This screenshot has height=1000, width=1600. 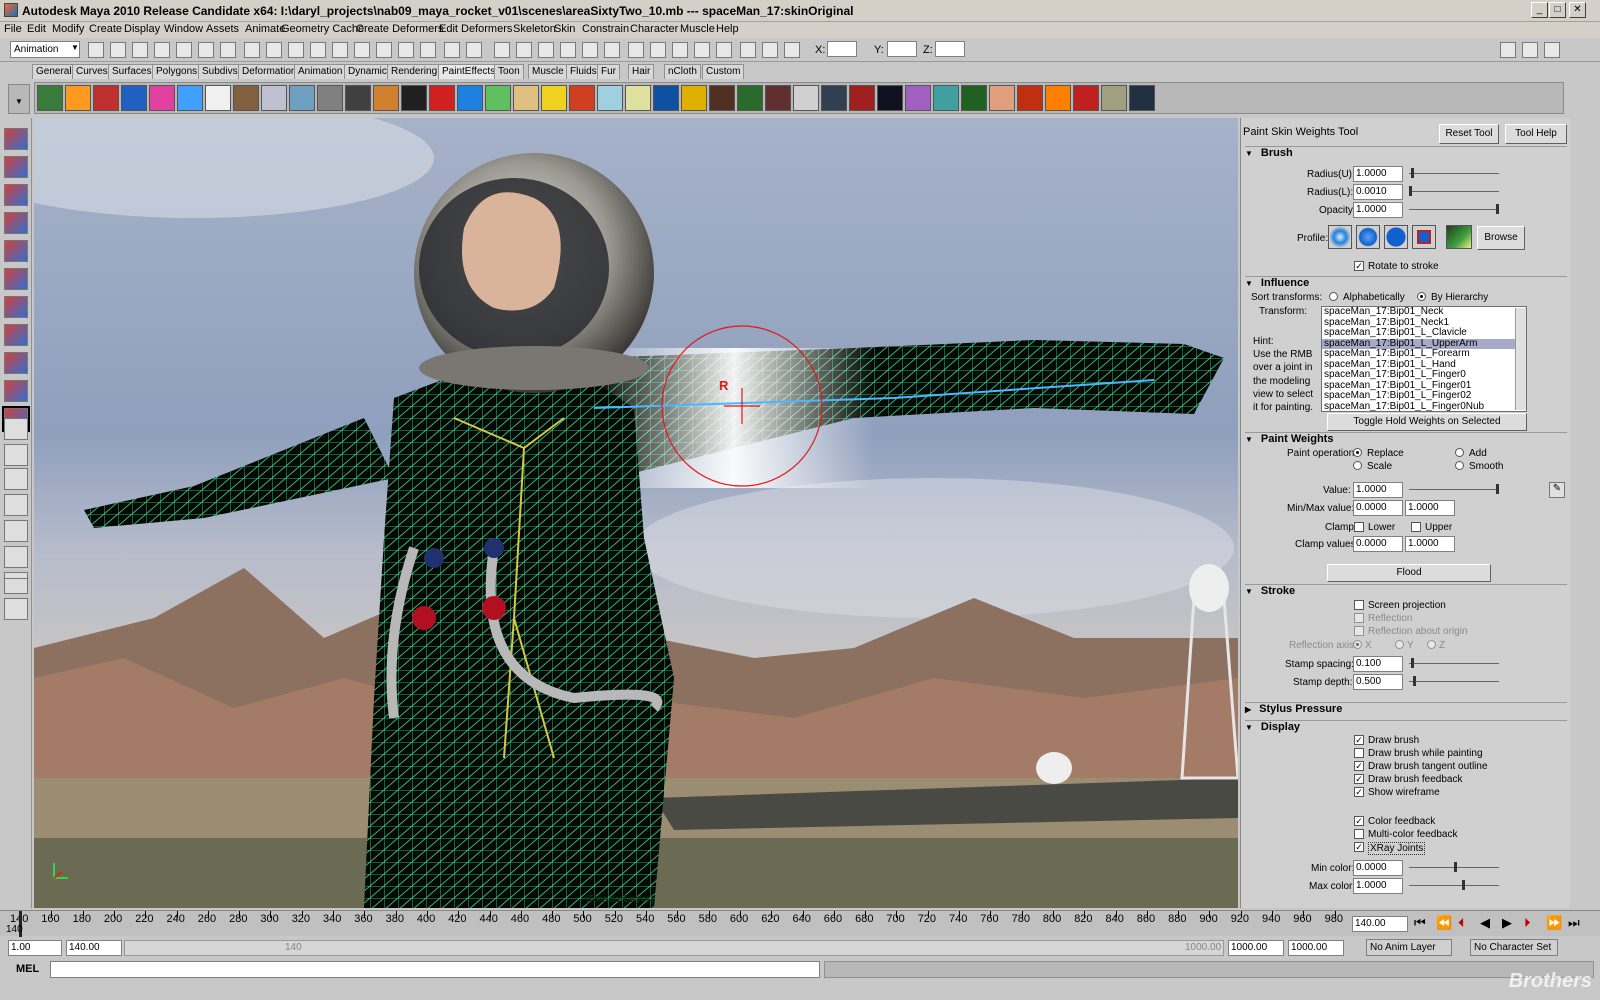 What do you see at coordinates (269, 71) in the screenshot?
I see `shelf-tab-deformation: Deformation` at bounding box center [269, 71].